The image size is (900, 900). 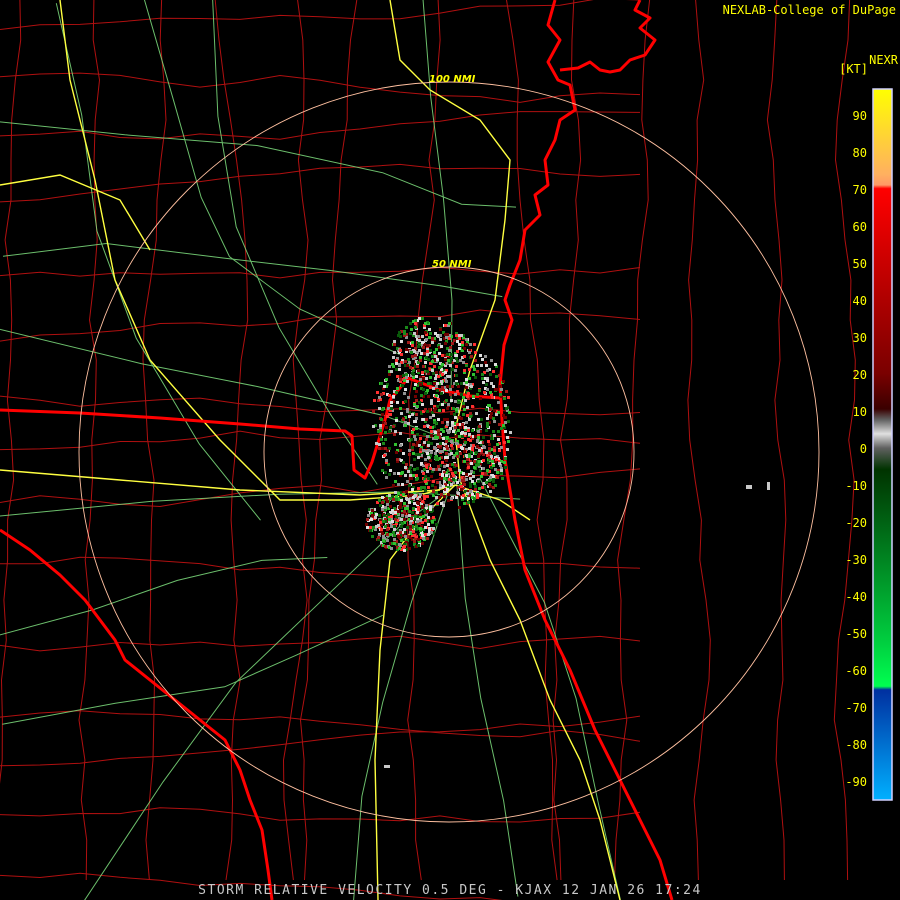 What do you see at coordinates (859, 116) in the screenshot?
I see `legend-tick-label: 90` at bounding box center [859, 116].